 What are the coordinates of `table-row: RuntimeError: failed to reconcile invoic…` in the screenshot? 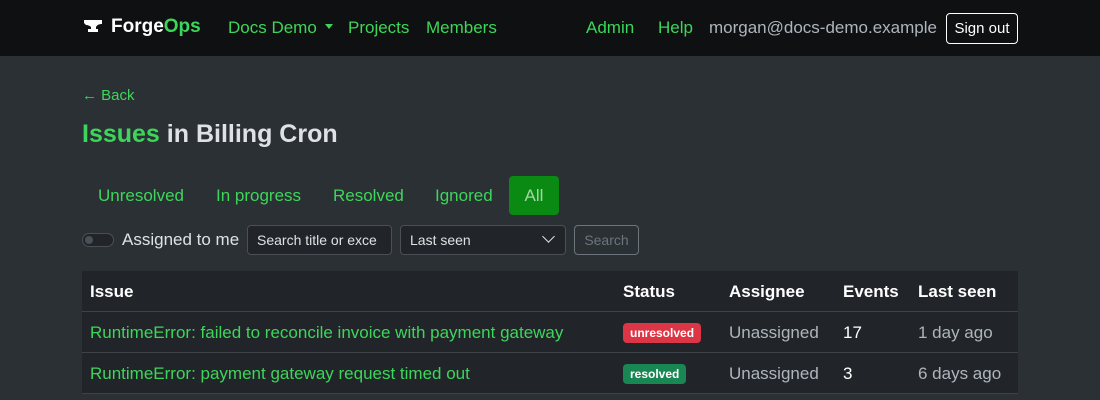 It's located at (550, 332).